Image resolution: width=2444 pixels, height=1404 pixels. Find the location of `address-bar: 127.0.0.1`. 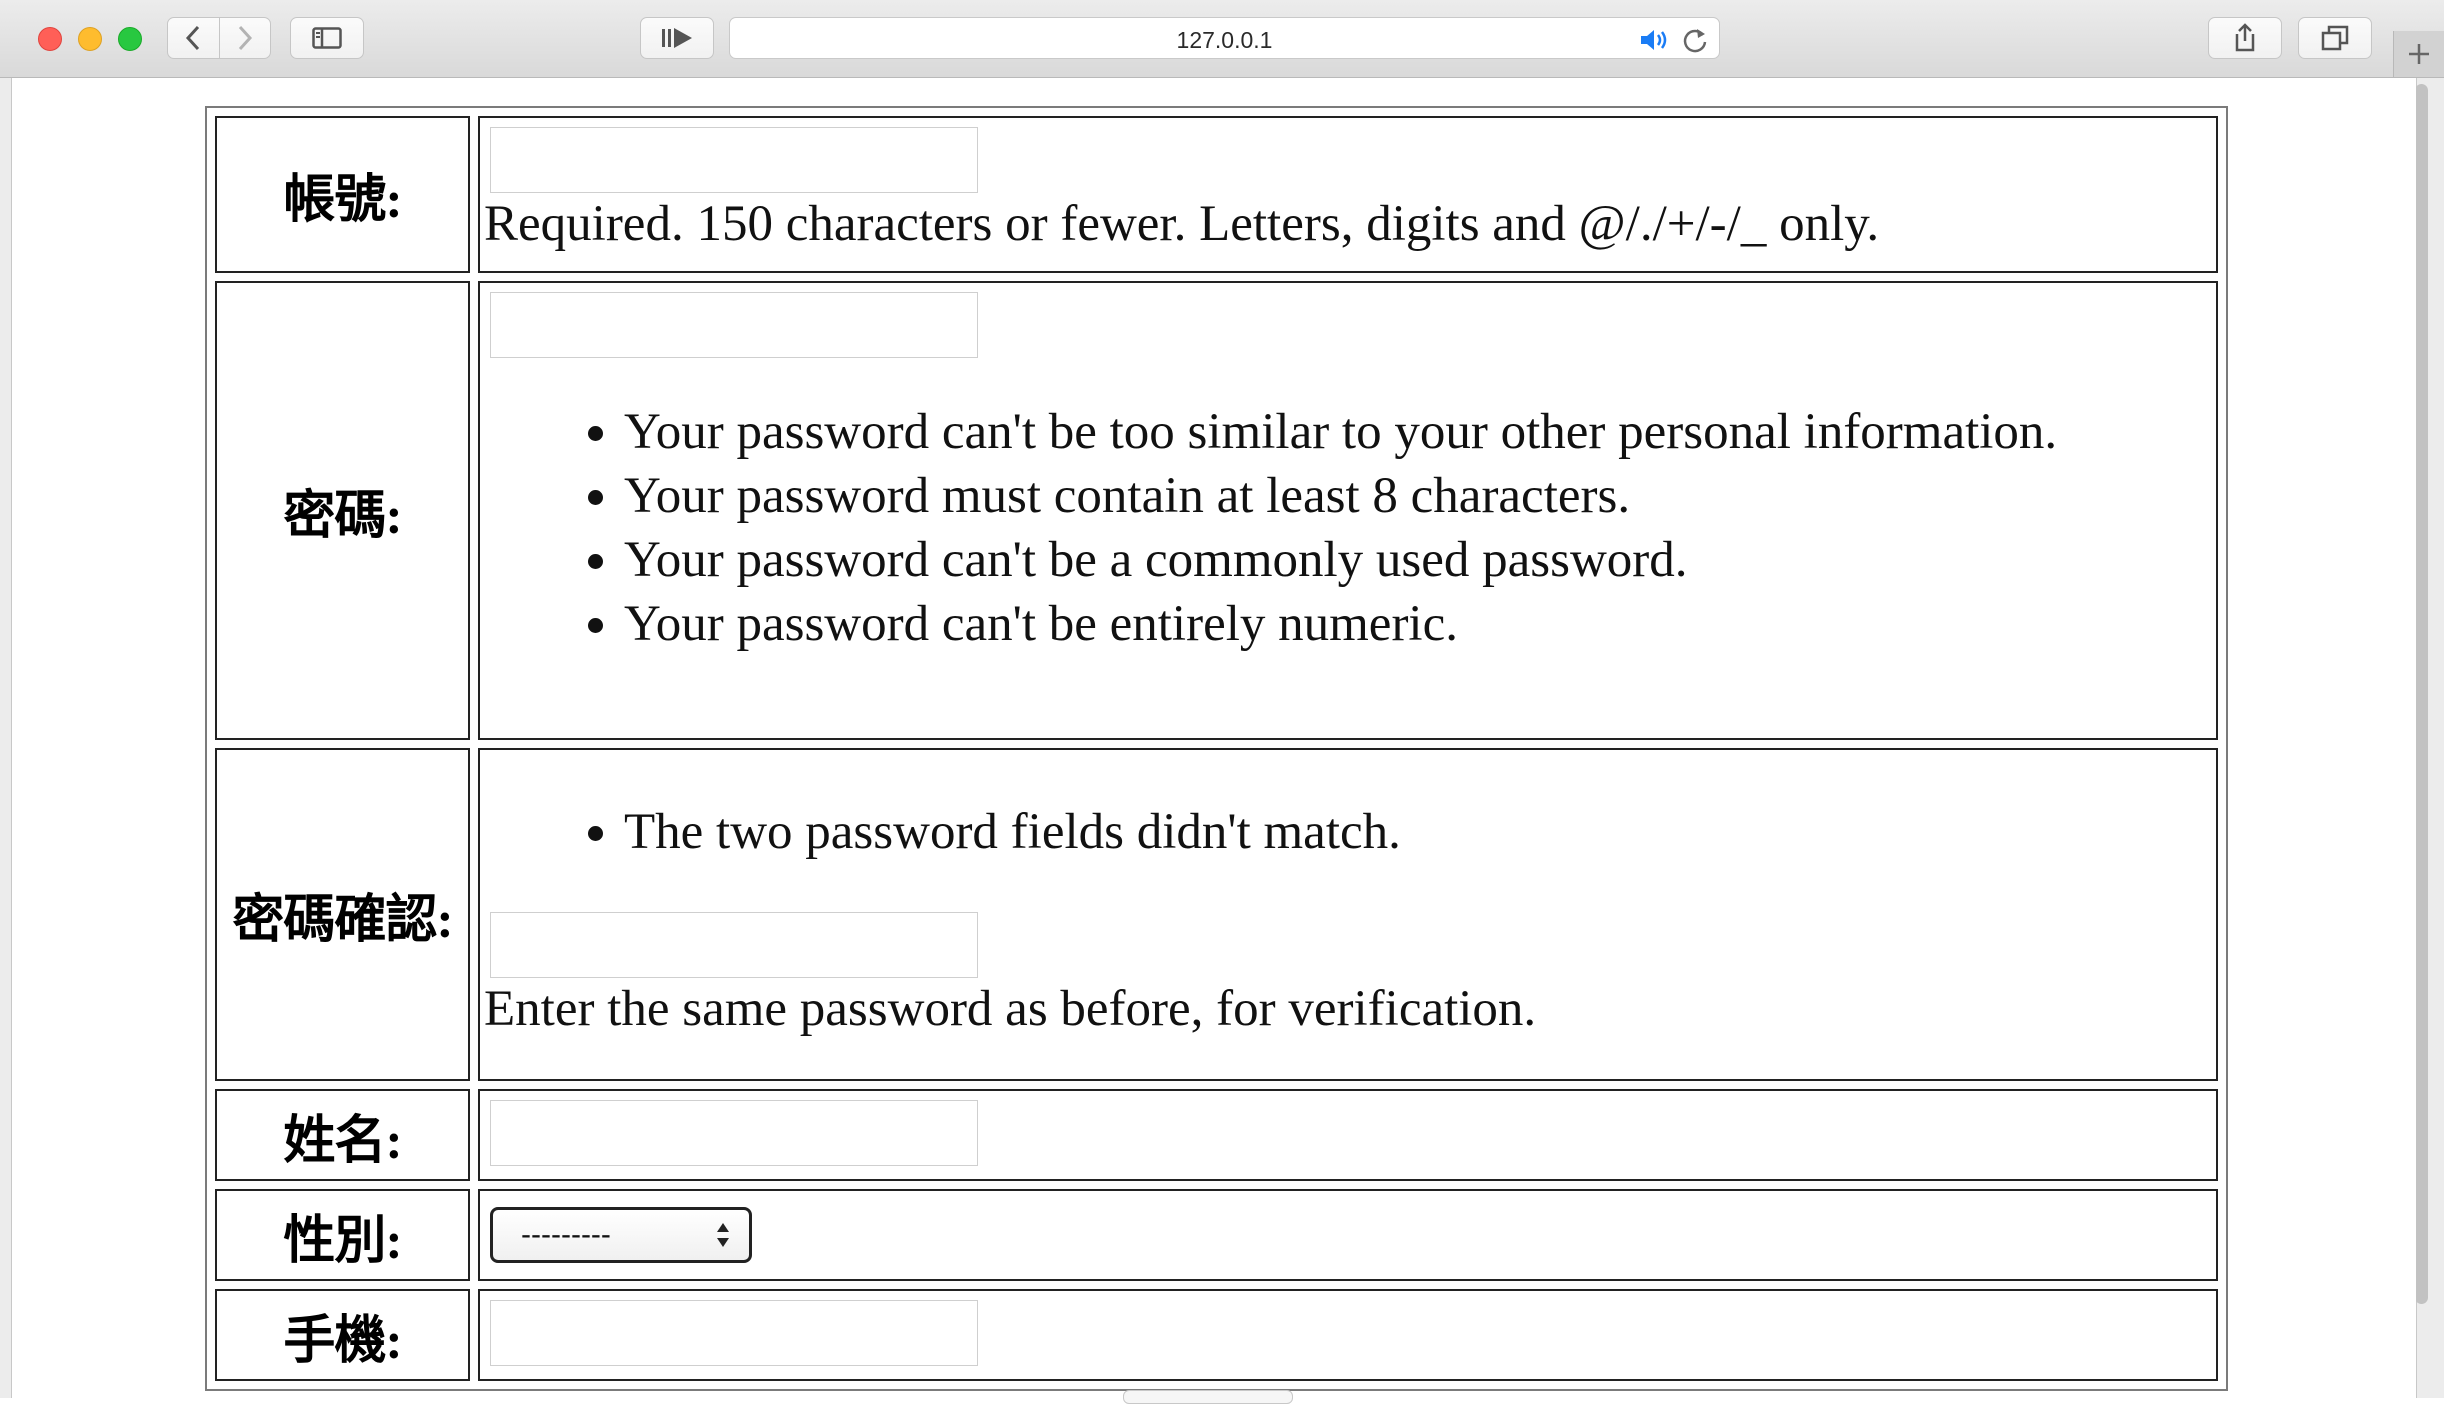

address-bar: 127.0.0.1 is located at coordinates (1224, 38).